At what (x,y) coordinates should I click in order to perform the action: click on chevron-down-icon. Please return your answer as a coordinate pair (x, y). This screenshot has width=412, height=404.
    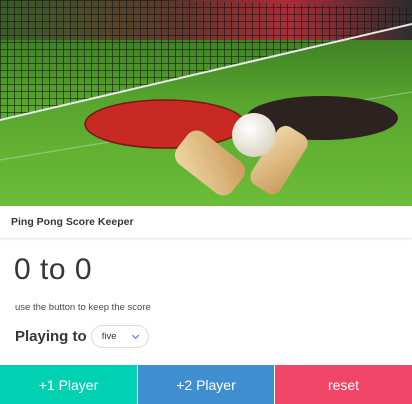
    Looking at the image, I should click on (135, 335).